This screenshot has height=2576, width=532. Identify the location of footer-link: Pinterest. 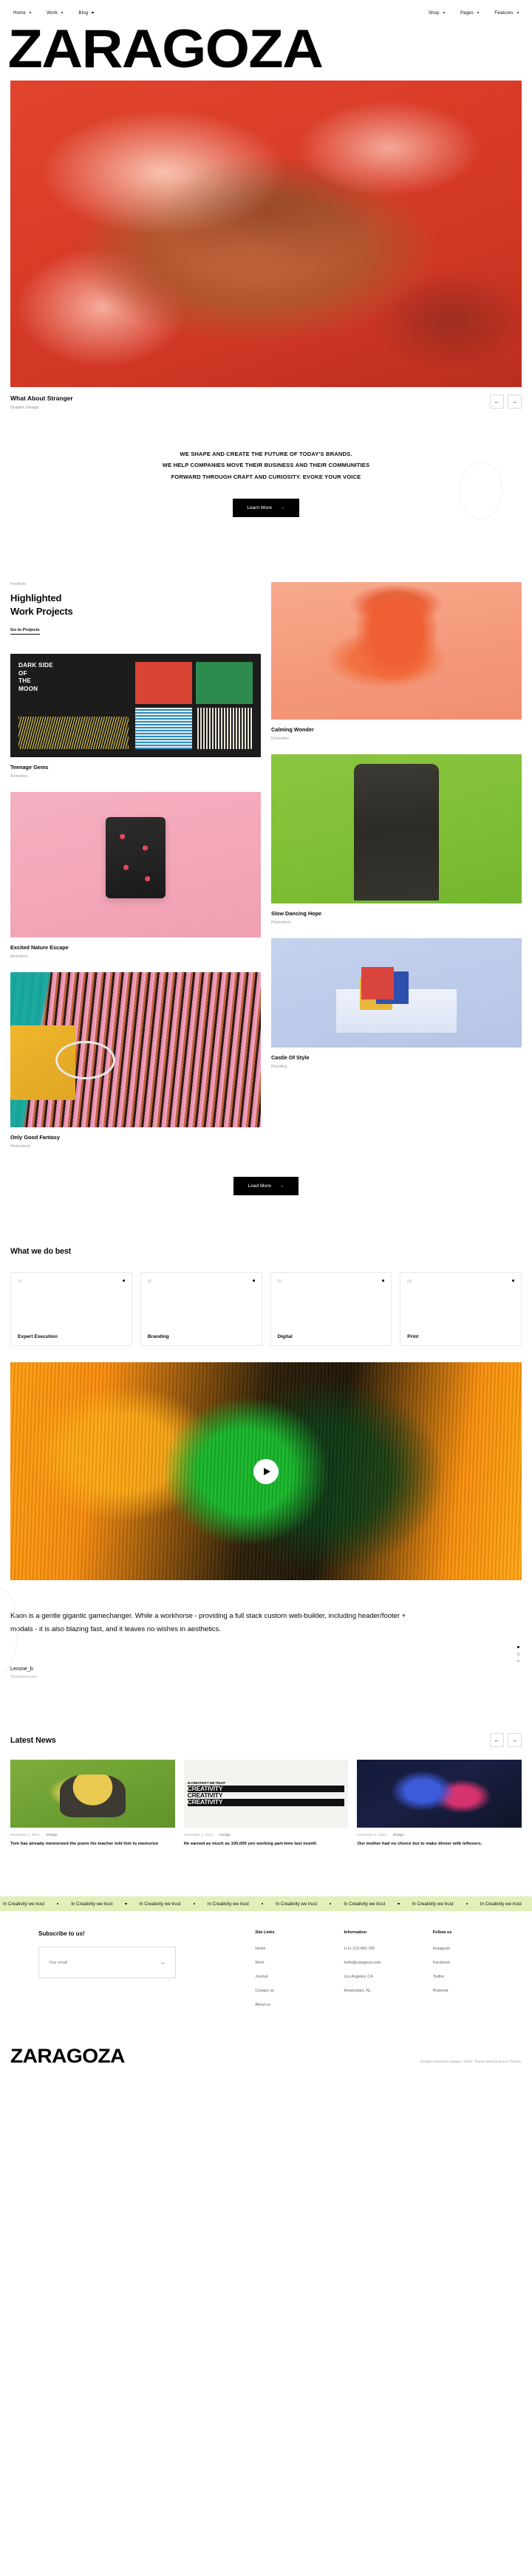
(477, 1991).